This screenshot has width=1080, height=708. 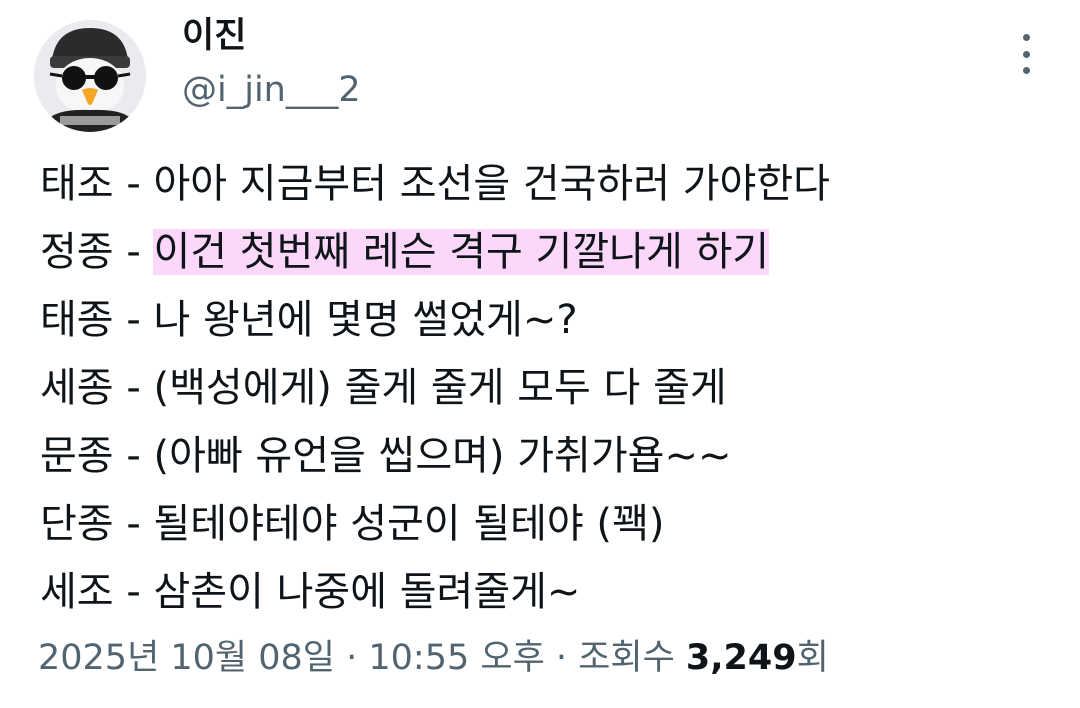 I want to click on king-name: 태조, so click(x=77, y=184).